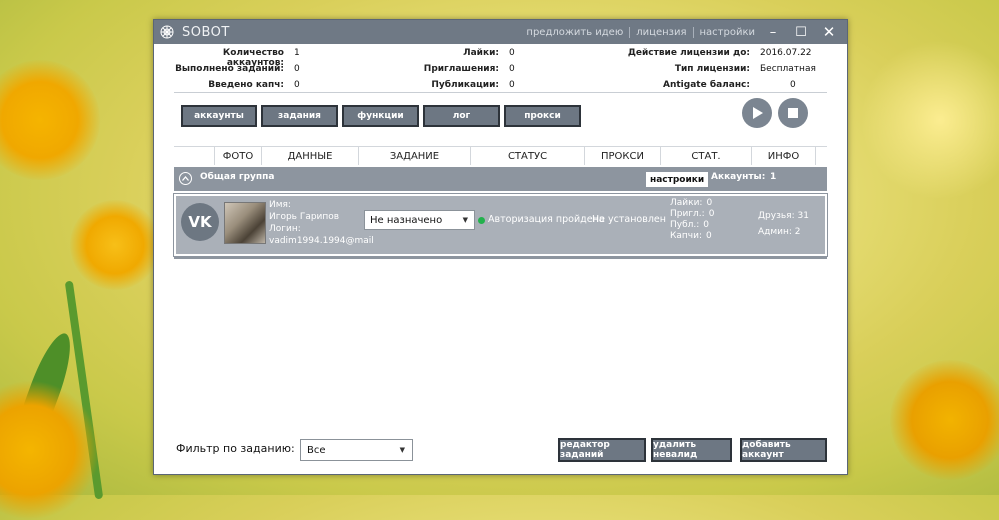  What do you see at coordinates (929, 120) in the screenshot?
I see `background-light-blur` at bounding box center [929, 120].